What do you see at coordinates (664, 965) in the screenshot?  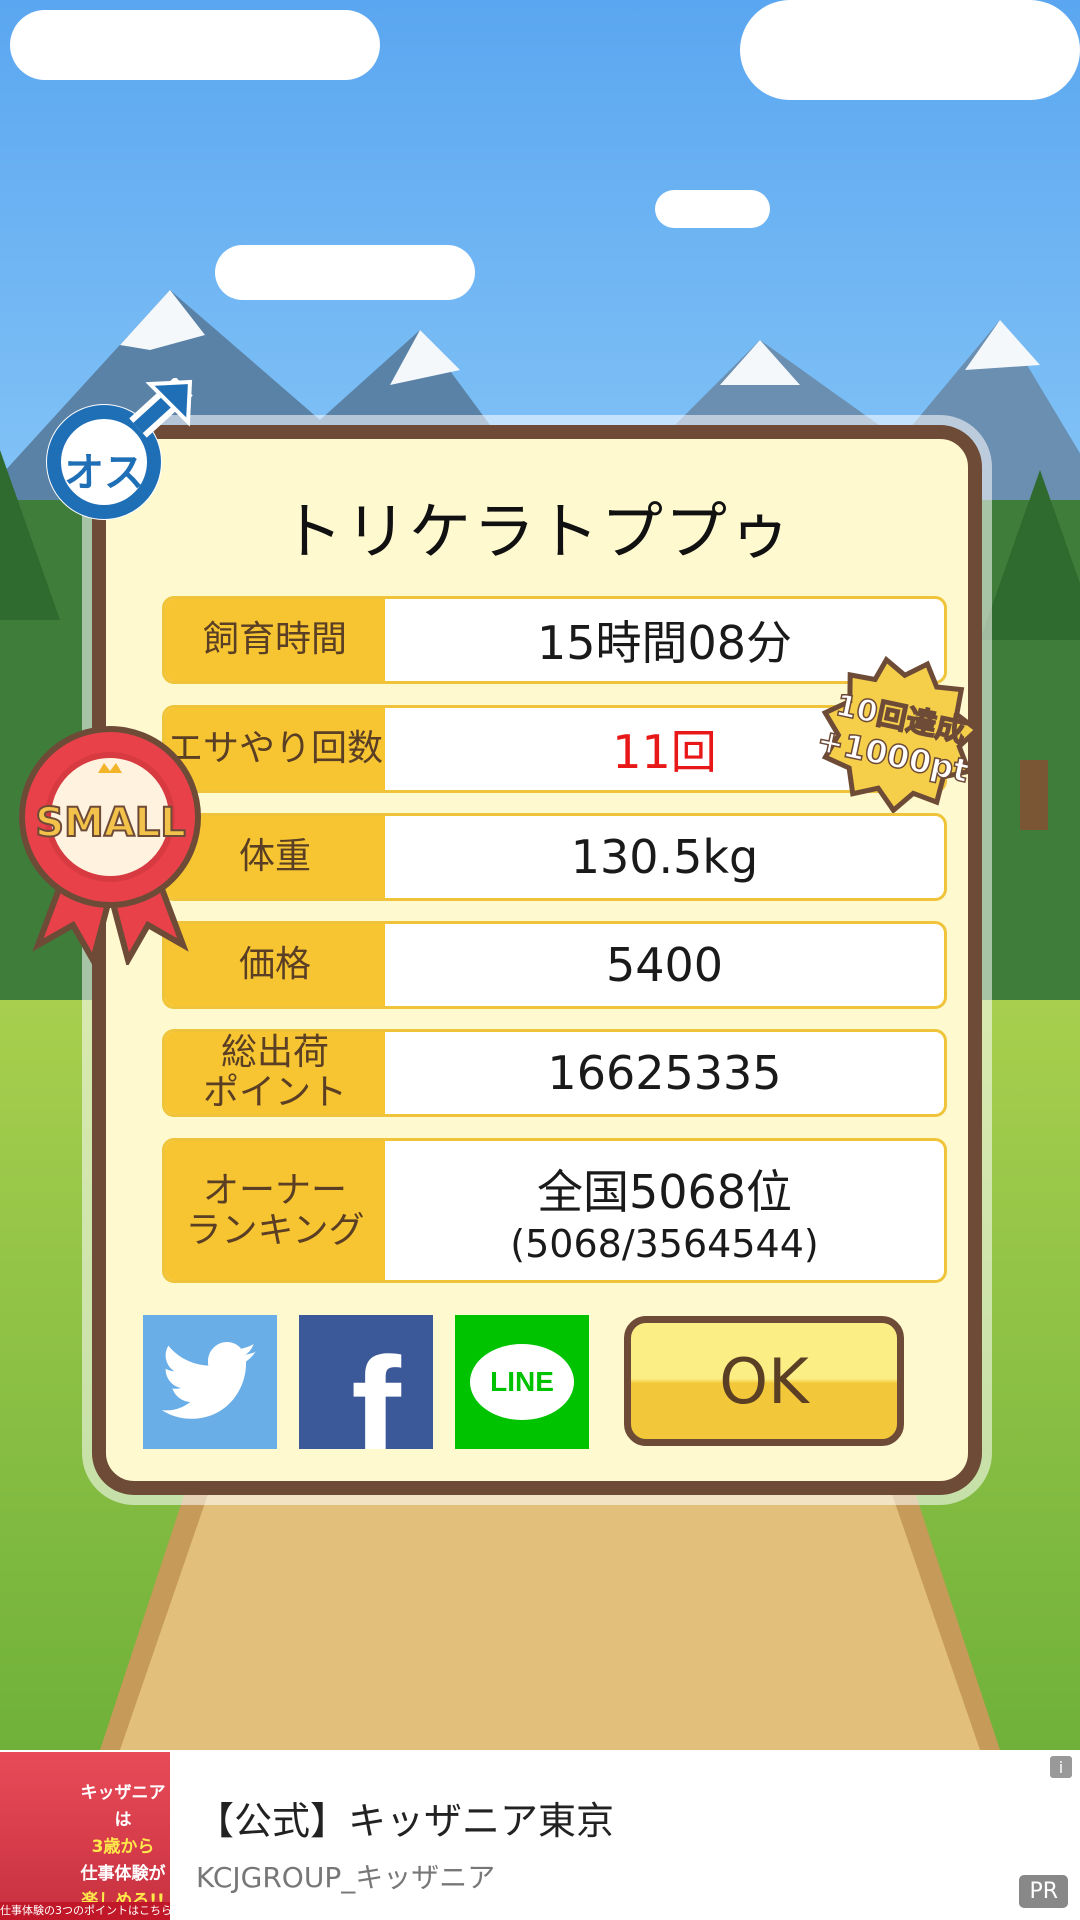 I see `stat-value: 5400` at bounding box center [664, 965].